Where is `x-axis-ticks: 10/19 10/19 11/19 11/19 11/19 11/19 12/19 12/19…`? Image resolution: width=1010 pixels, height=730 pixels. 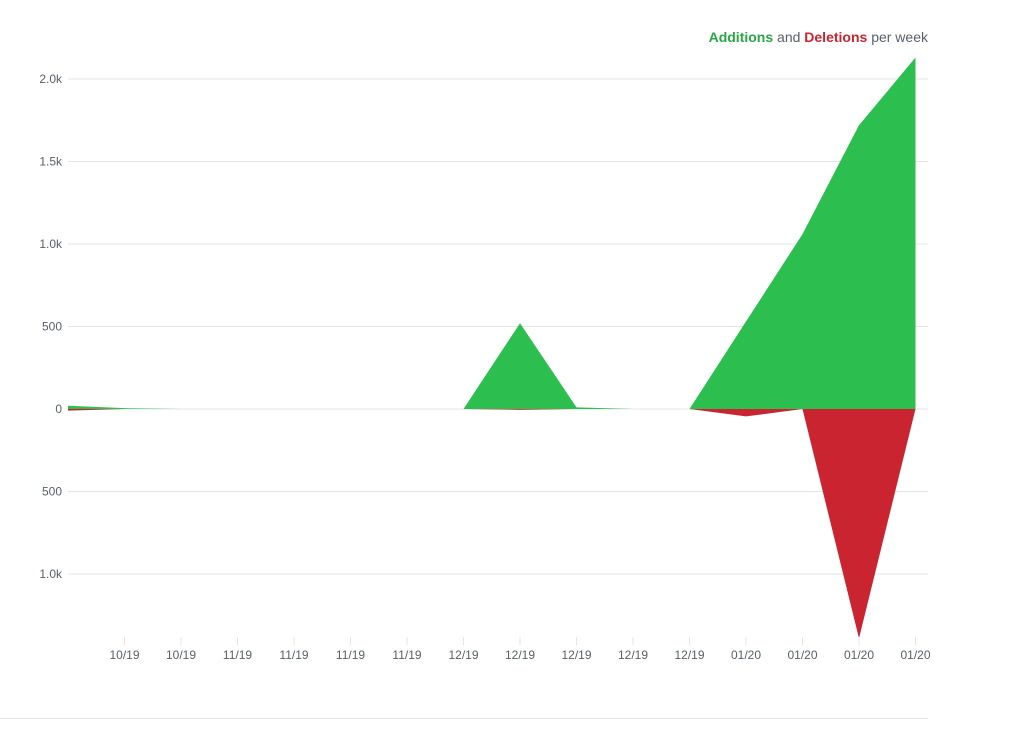 x-axis-ticks: 10/19 10/19 11/19 11/19 11/19 11/19 12/19 12/19… is located at coordinates (520, 649).